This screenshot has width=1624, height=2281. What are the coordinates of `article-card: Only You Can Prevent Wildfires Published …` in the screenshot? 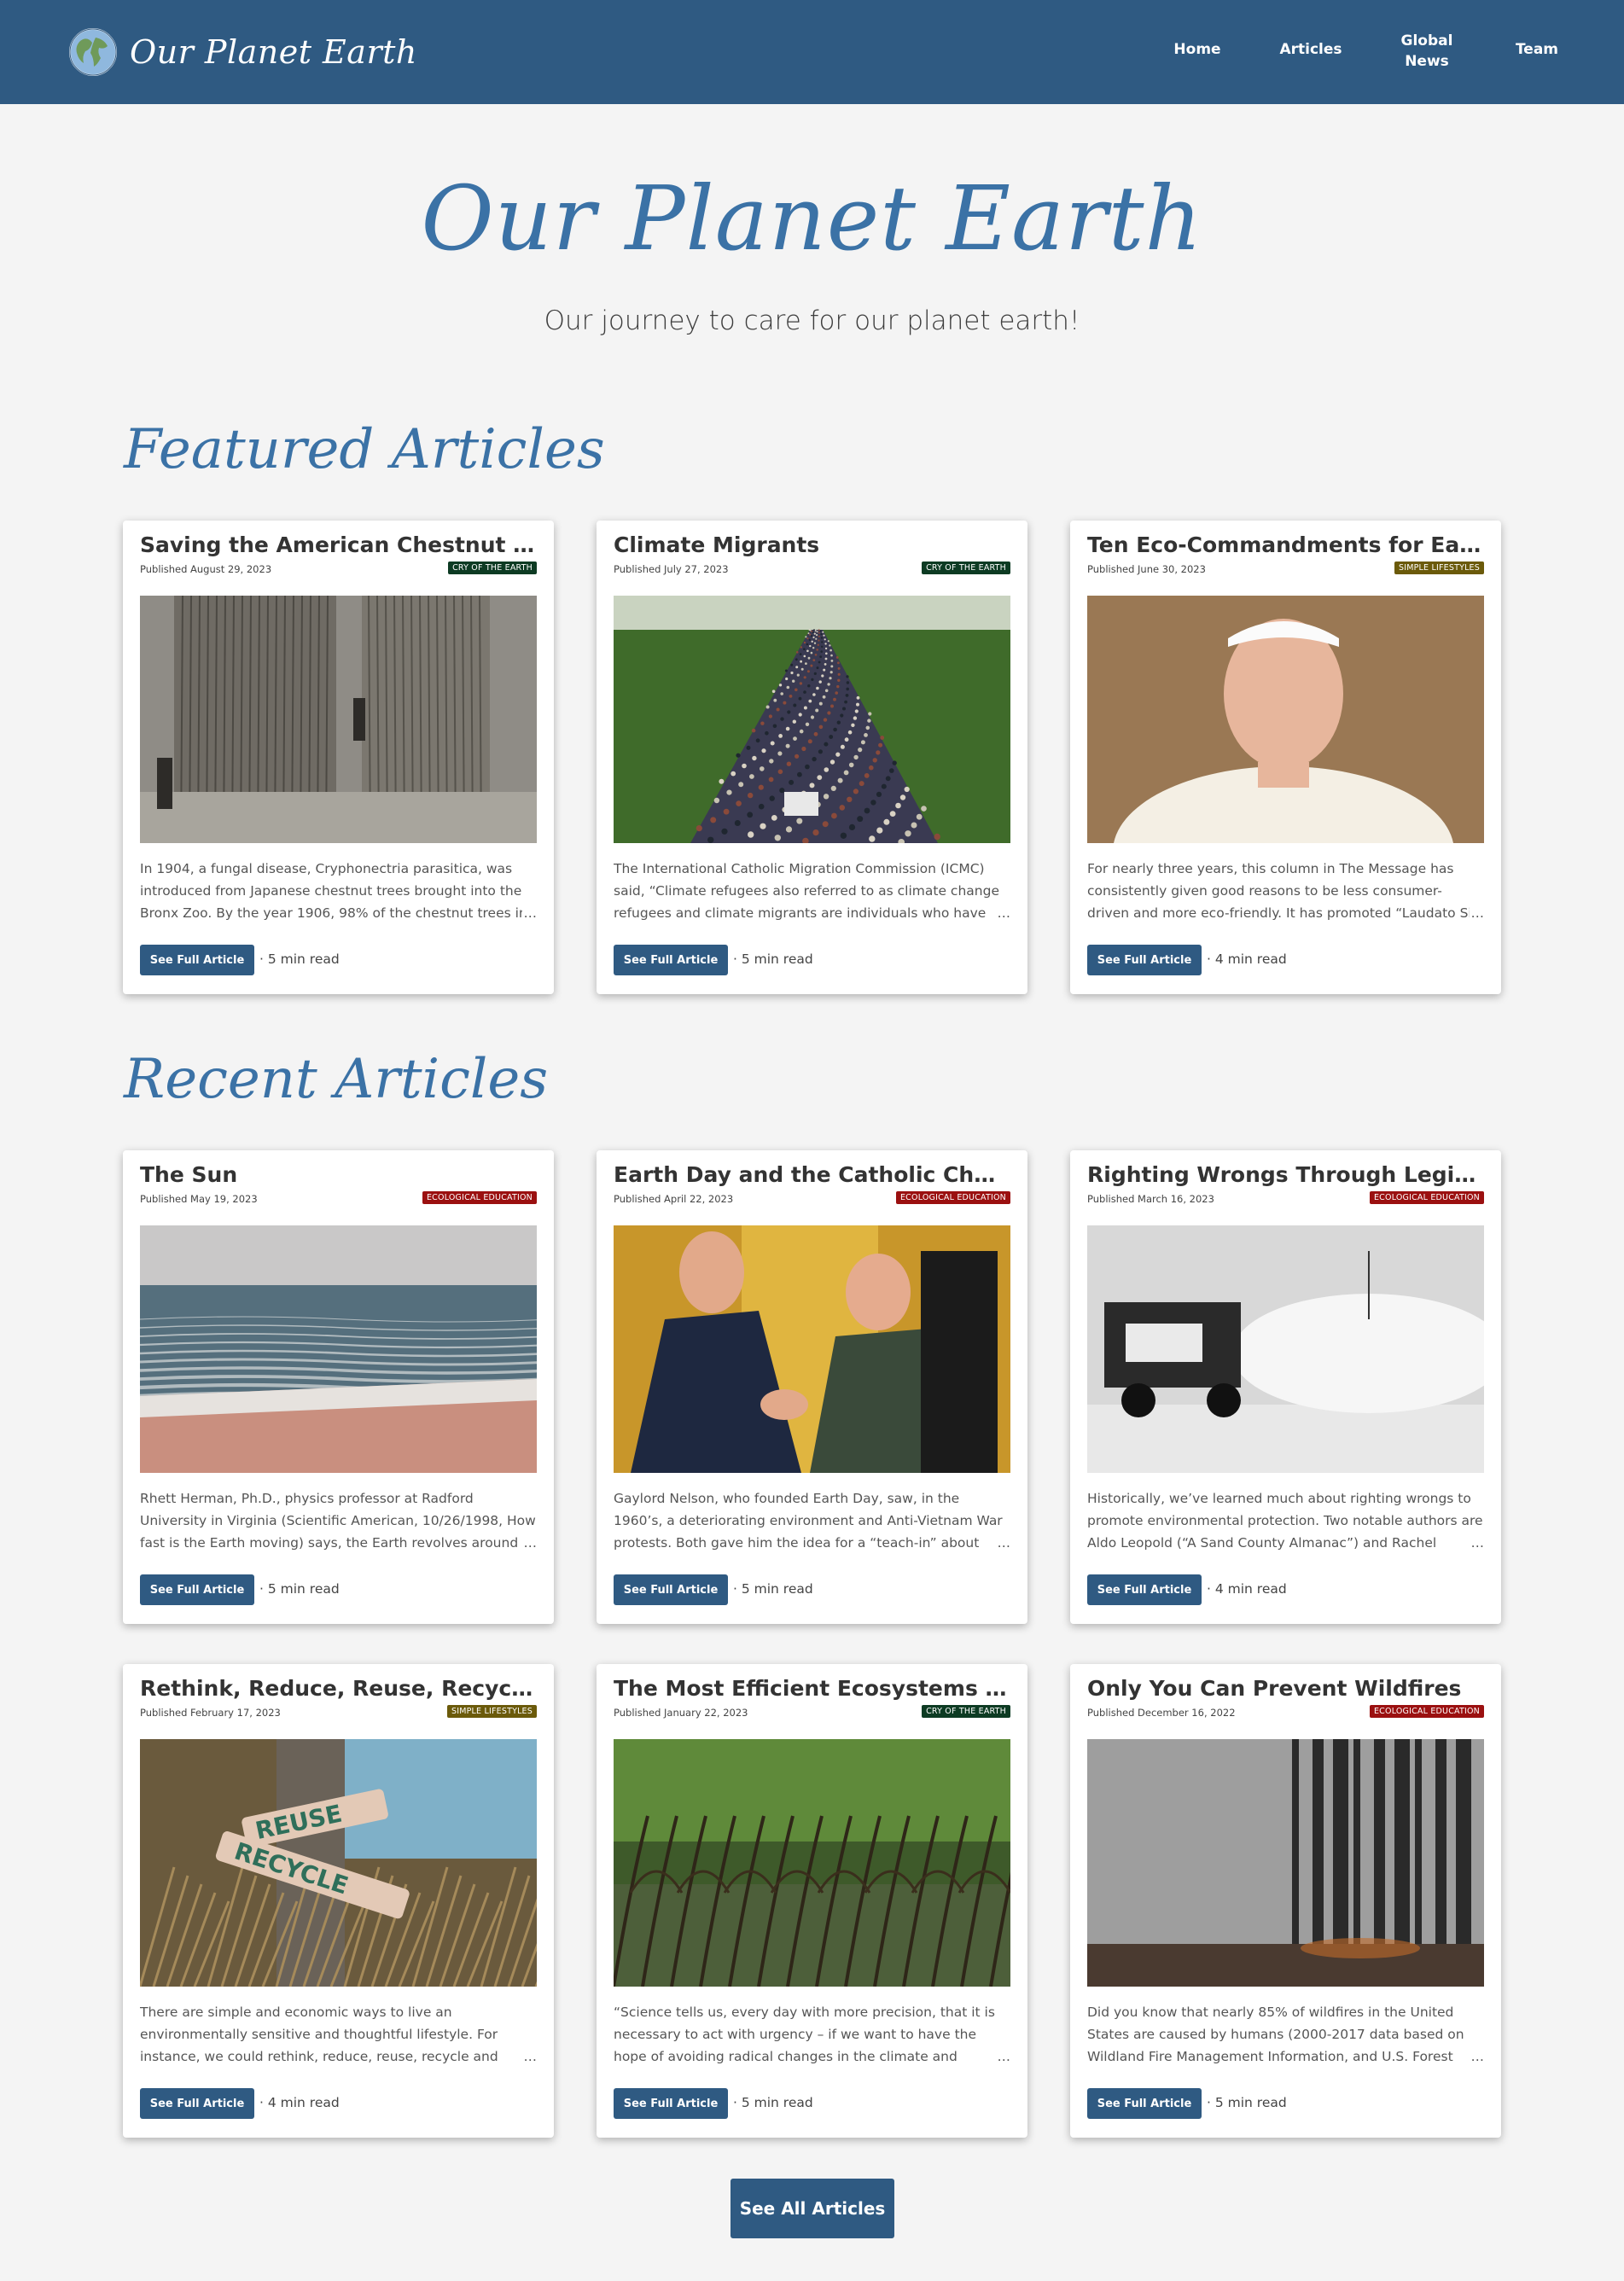 It's located at (1286, 1901).